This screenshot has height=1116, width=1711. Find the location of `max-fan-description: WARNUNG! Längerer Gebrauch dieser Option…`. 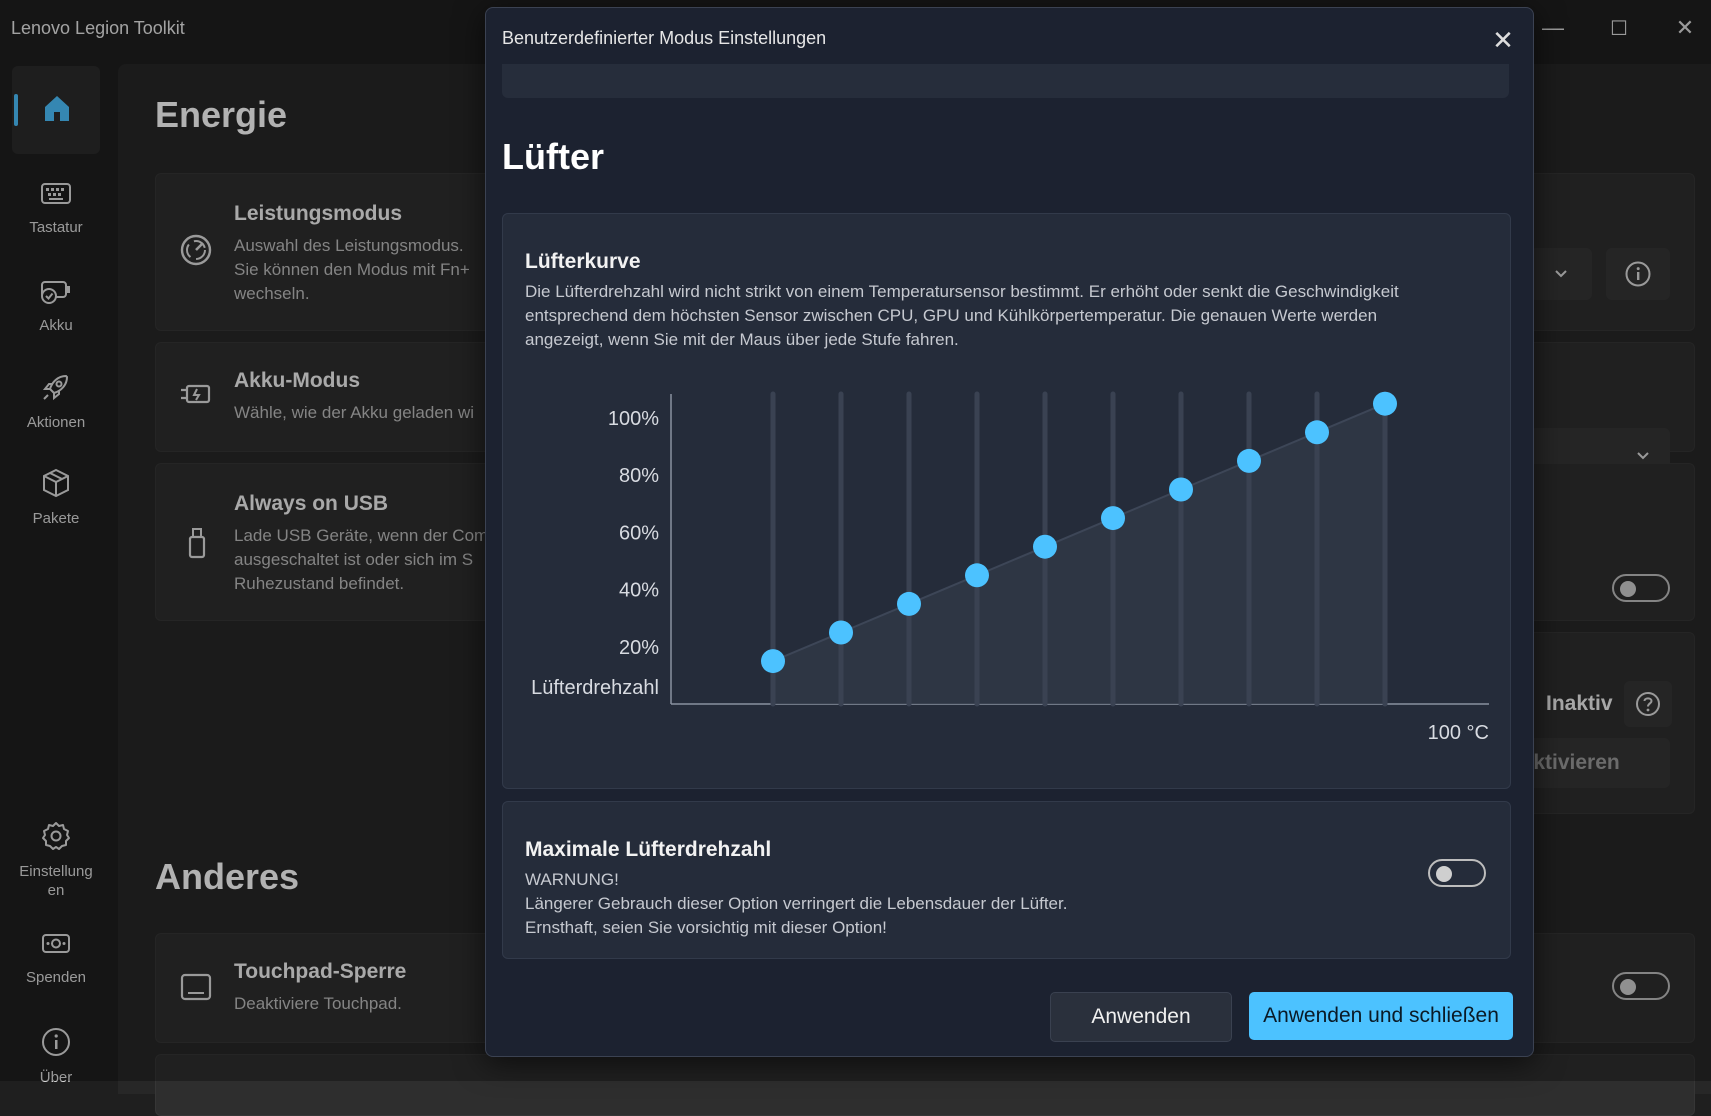

max-fan-description: WARNUNG! Längerer Gebrauch dieser Option… is located at coordinates (796, 903).